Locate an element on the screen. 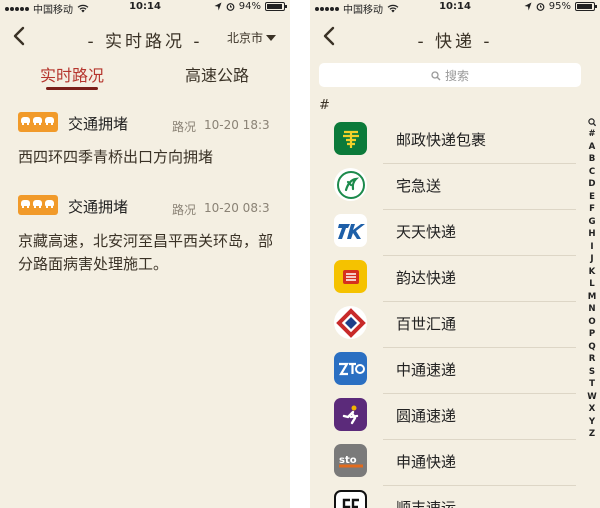 The width and height of the screenshot is (600, 508). index-letter: # is located at coordinates (591, 134).